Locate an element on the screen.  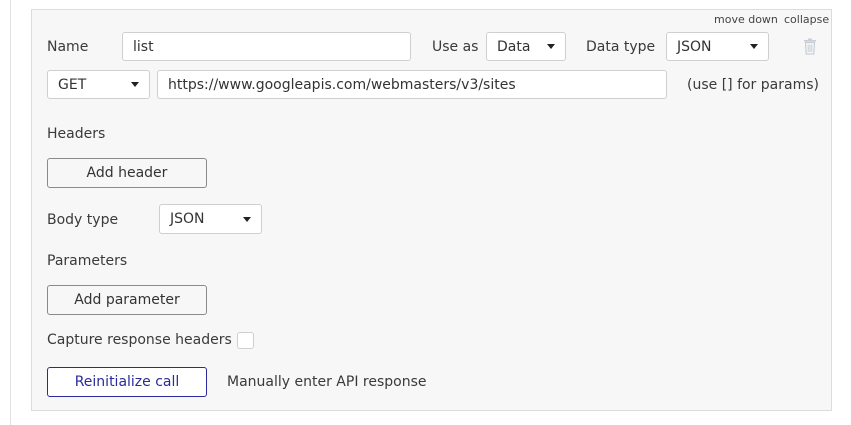
headers-title: Headers is located at coordinates (76, 134).